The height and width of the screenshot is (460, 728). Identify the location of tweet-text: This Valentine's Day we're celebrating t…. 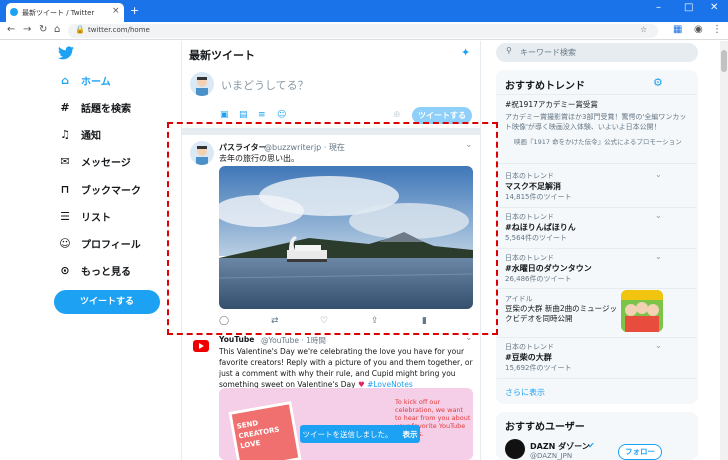
(347, 368).